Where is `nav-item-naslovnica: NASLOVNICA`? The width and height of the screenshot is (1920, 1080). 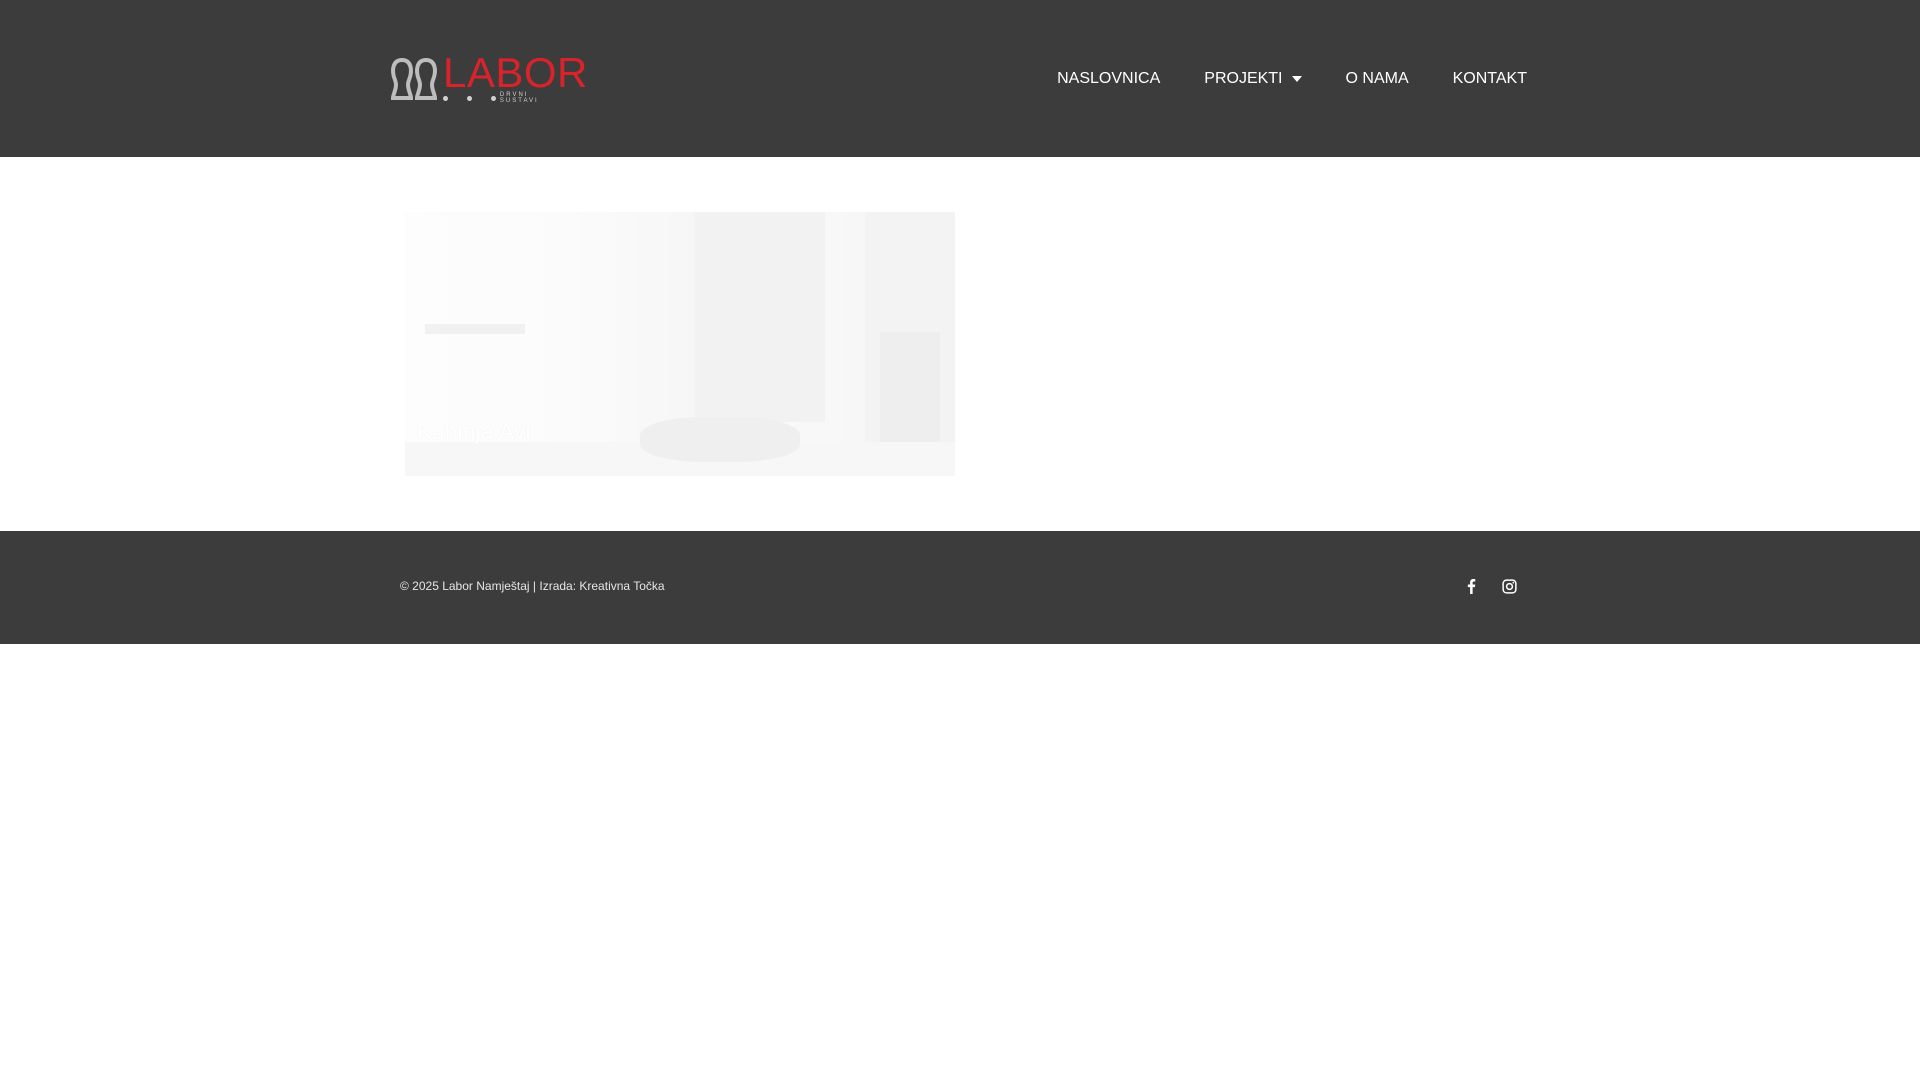 nav-item-naslovnica: NASLOVNICA is located at coordinates (1108, 79).